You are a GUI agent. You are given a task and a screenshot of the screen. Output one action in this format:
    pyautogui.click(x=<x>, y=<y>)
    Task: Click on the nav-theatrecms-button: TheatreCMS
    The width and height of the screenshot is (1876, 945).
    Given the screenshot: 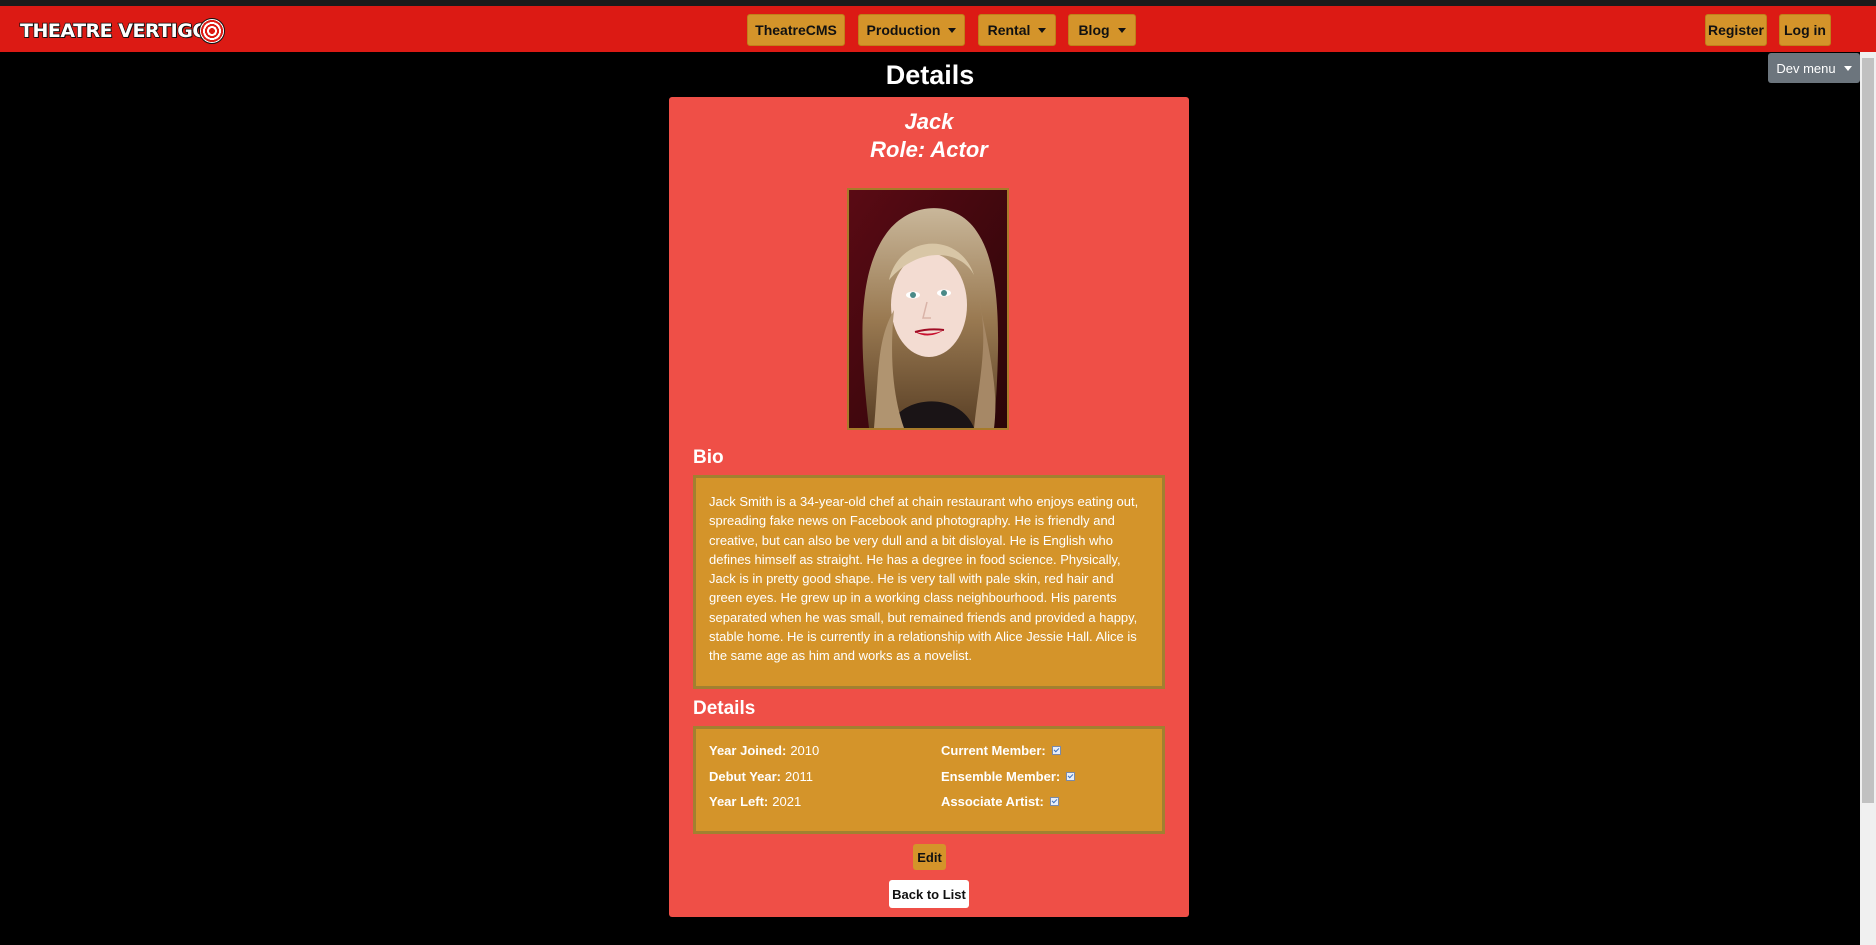 What is the action you would take?
    pyautogui.click(x=796, y=30)
    